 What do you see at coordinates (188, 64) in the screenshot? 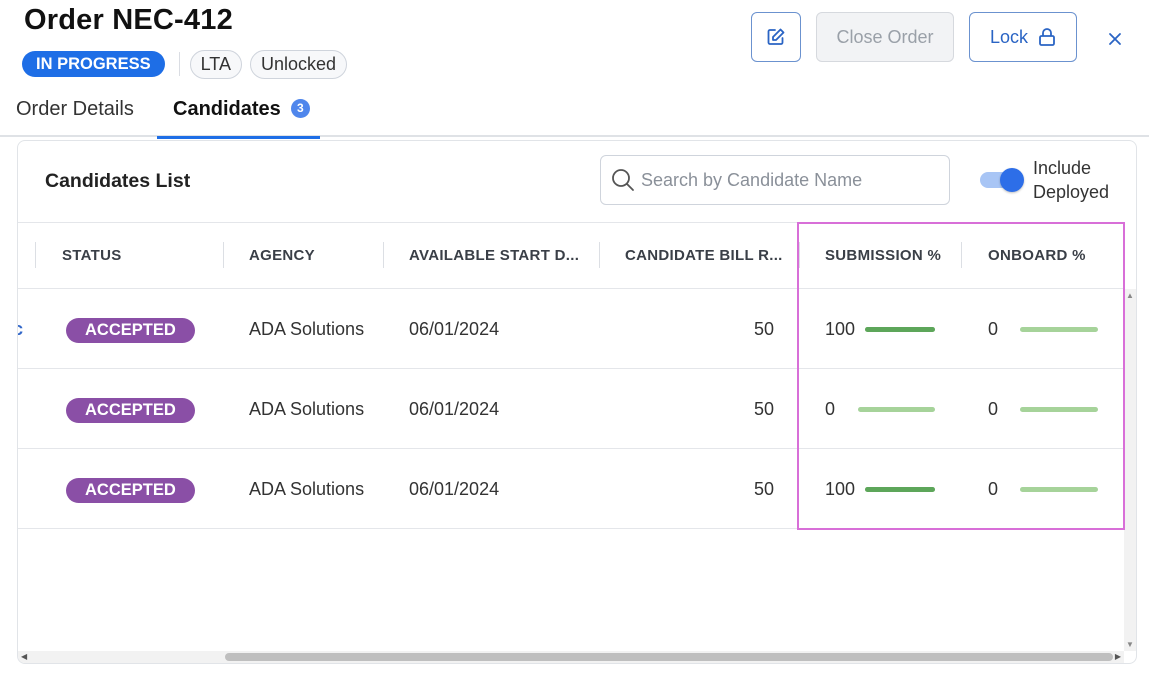
I see `order-badges: IN PROGRESS LTA Unlocked` at bounding box center [188, 64].